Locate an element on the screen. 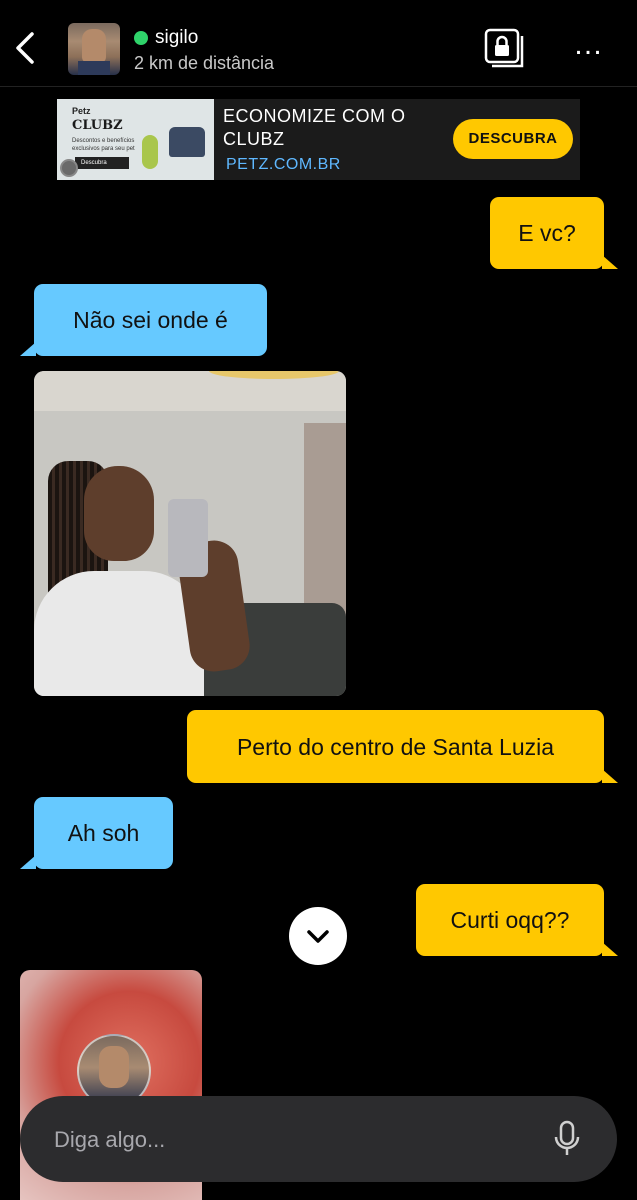 The width and height of the screenshot is (637, 1200). message-text: E vc? is located at coordinates (547, 233).